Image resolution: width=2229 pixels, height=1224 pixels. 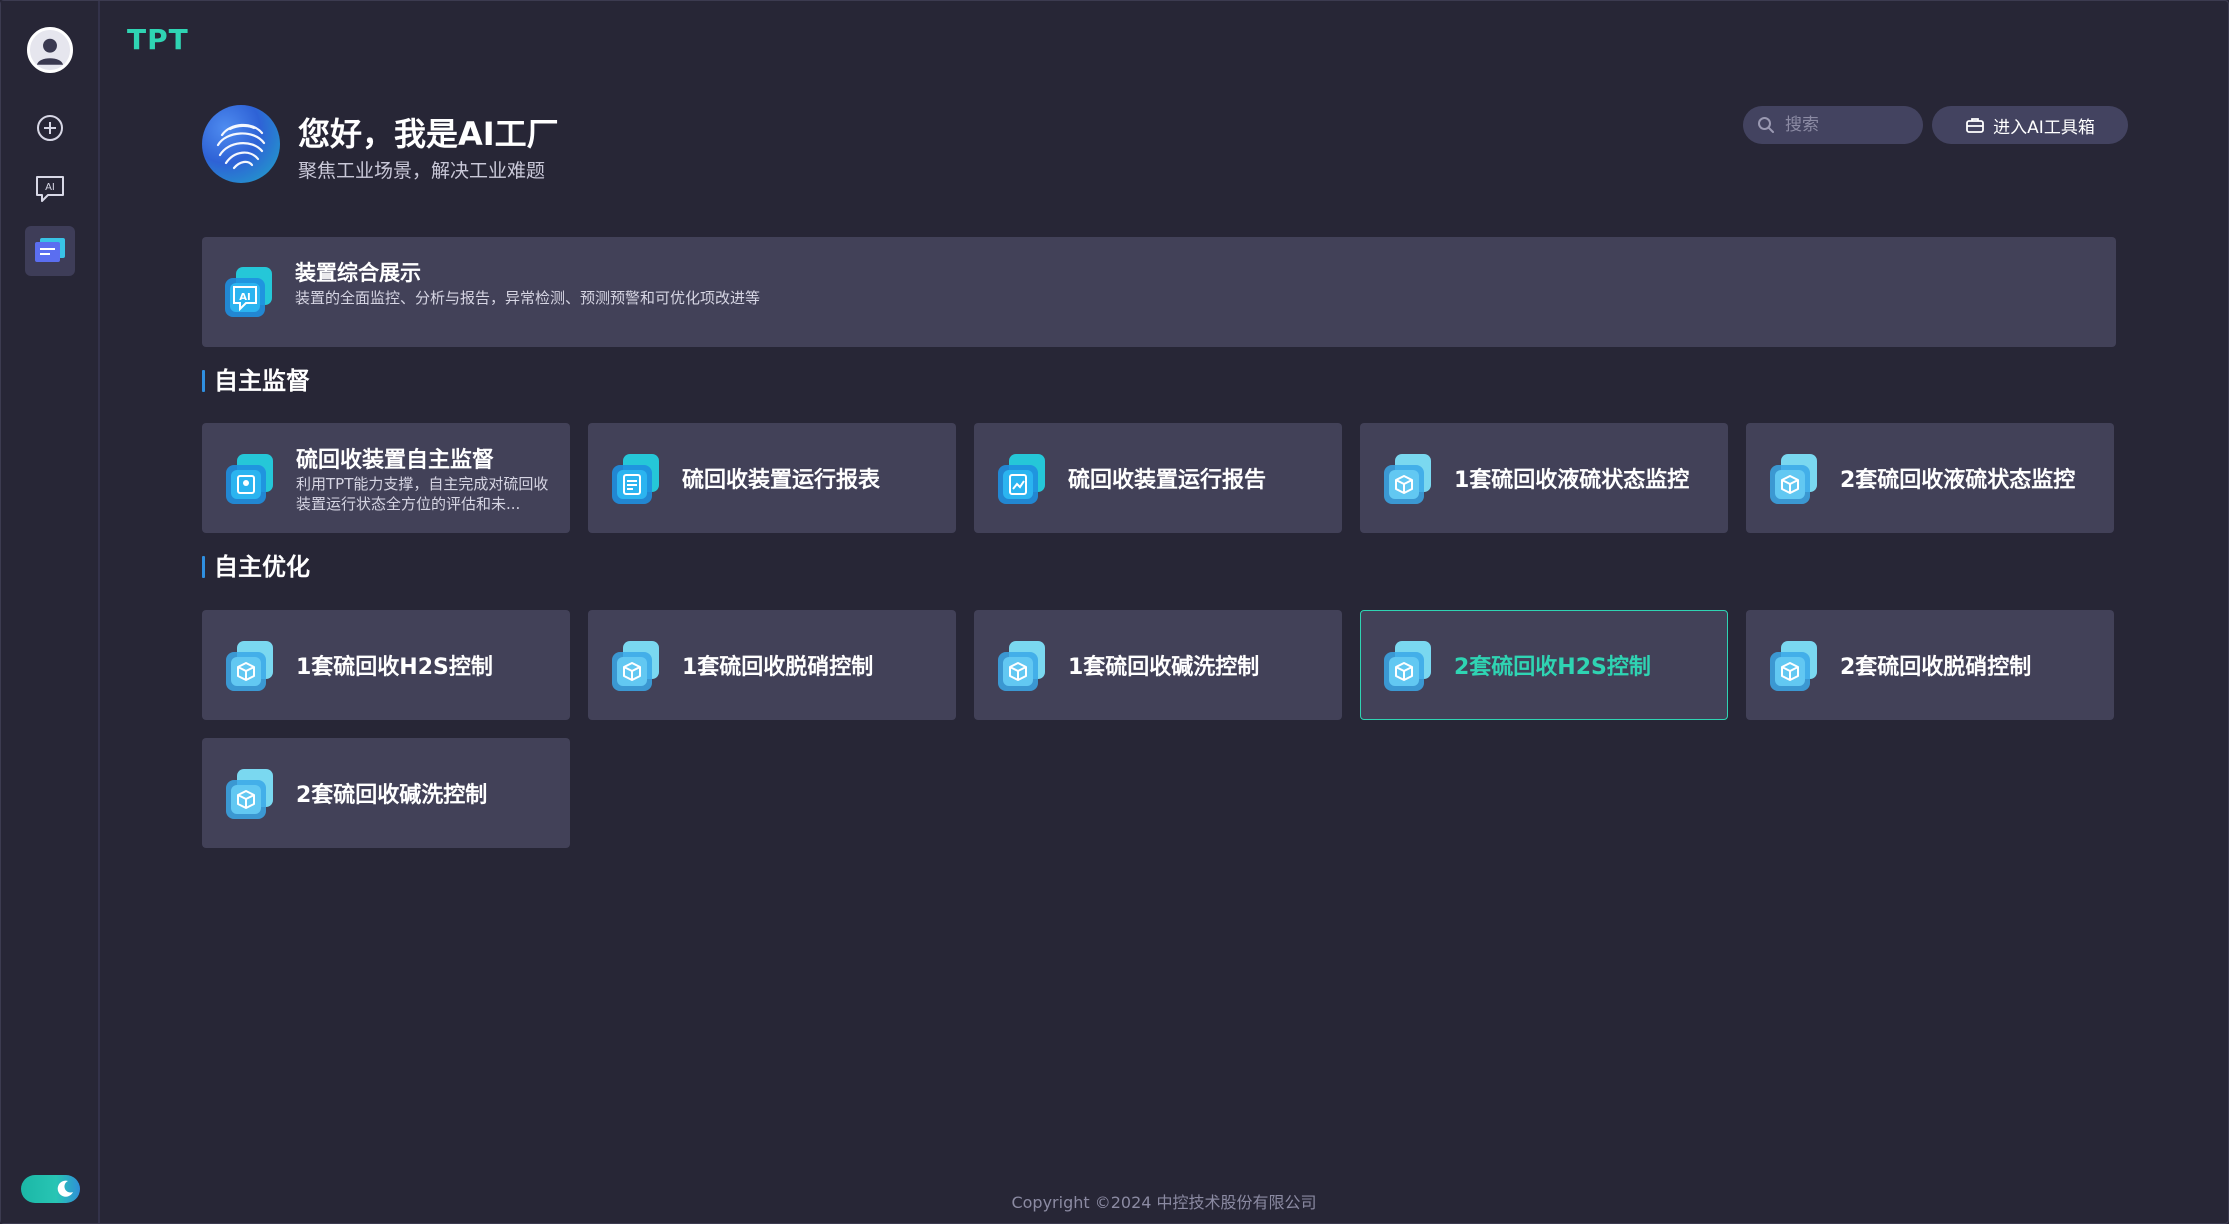 What do you see at coordinates (394, 667) in the screenshot?
I see `card-title: 1套硫回收H2S控制` at bounding box center [394, 667].